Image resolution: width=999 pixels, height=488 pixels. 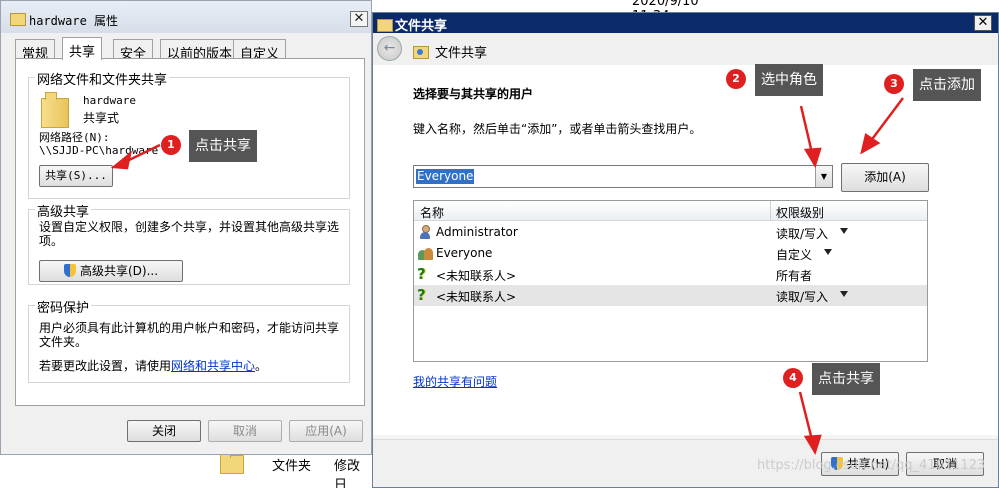 What do you see at coordinates (102, 78) in the screenshot?
I see `network-sharing-title: 网络文件和文件夹共享` at bounding box center [102, 78].